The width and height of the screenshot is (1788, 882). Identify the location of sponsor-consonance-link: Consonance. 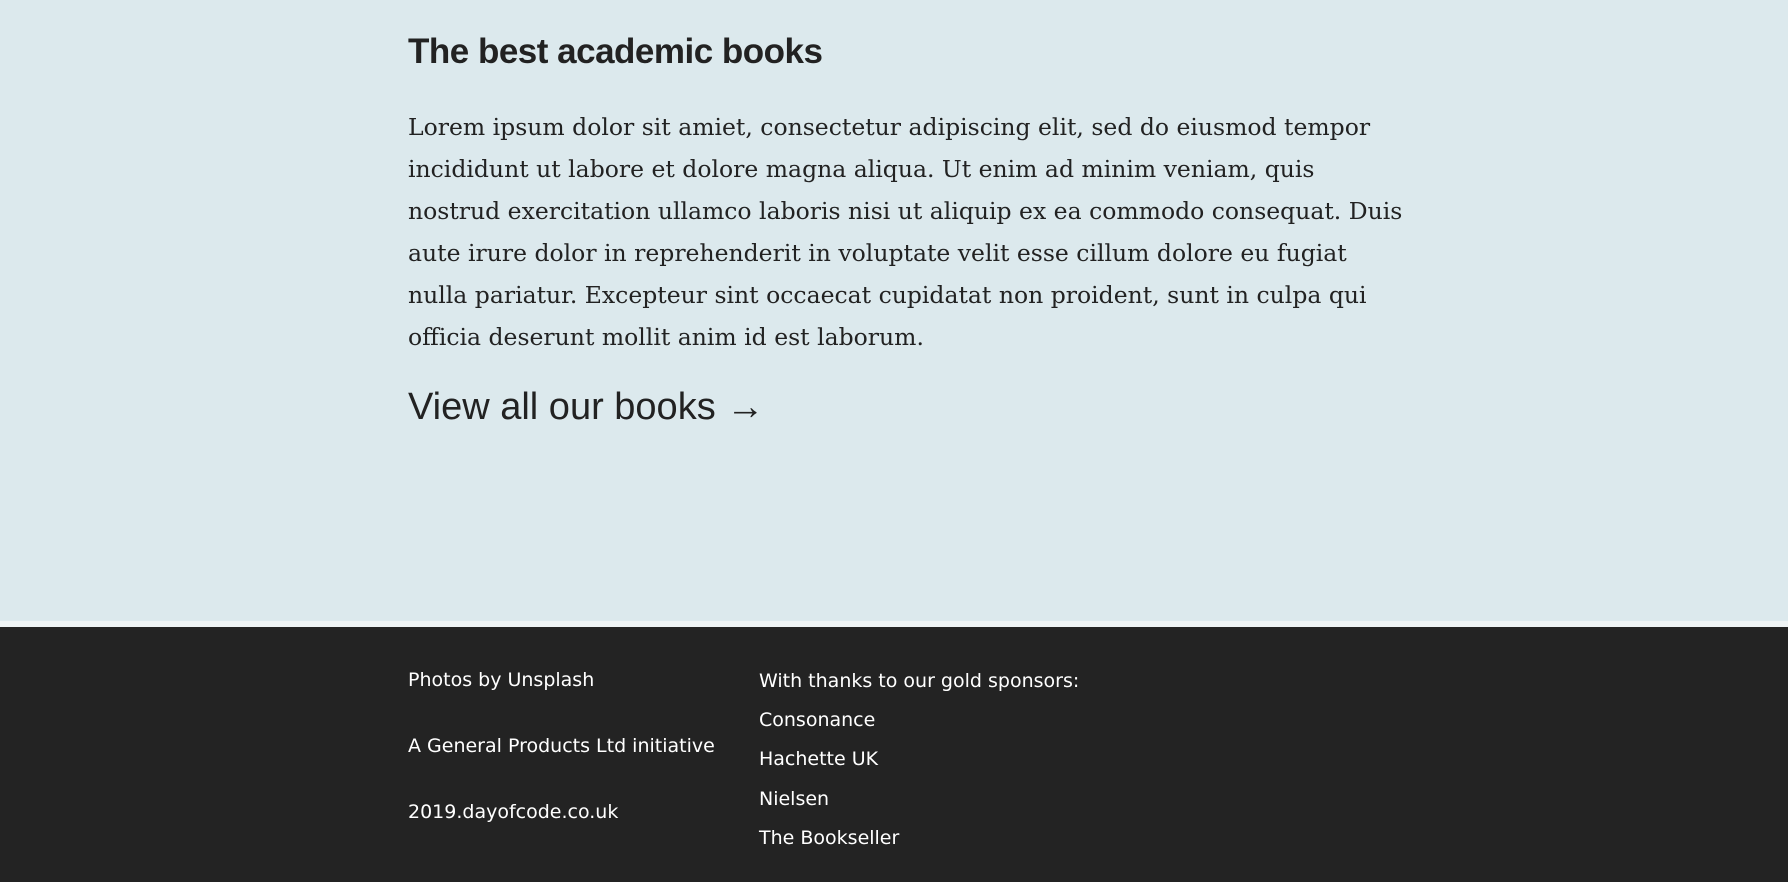
(817, 720).